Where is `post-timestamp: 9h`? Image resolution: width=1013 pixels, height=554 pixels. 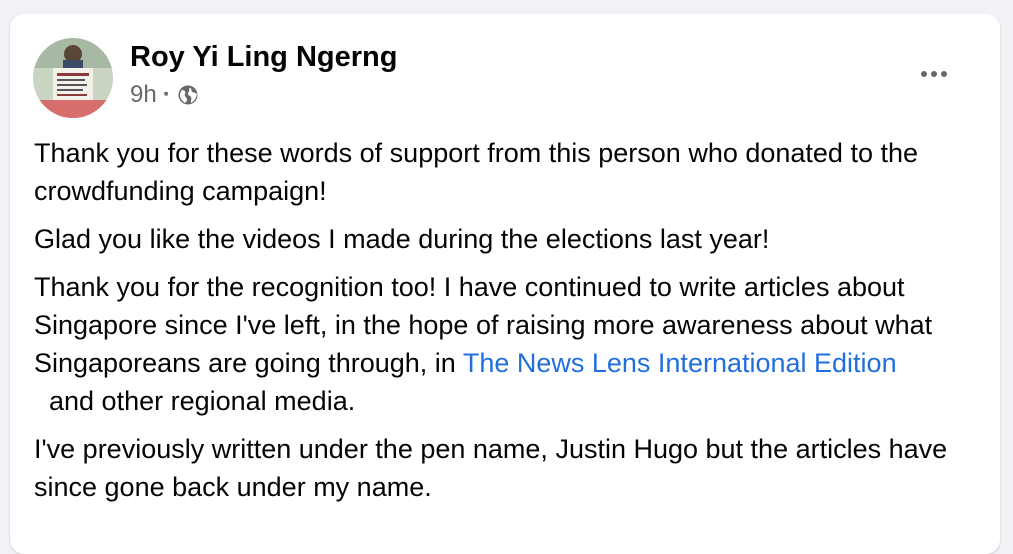 post-timestamp: 9h is located at coordinates (143, 95).